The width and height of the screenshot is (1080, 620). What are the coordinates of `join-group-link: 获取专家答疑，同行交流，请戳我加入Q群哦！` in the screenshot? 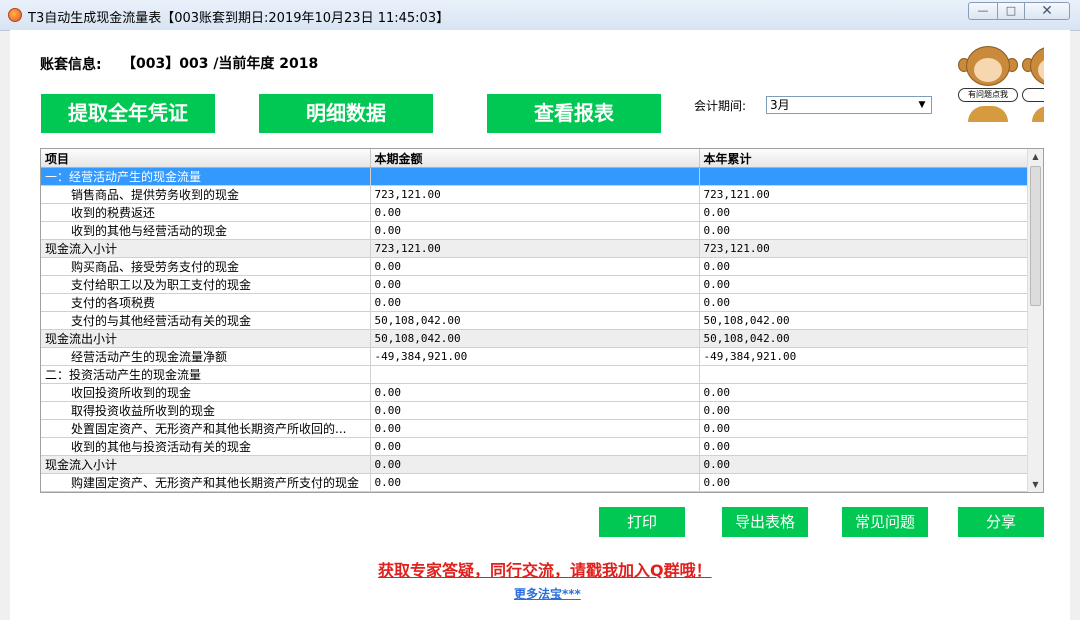 It's located at (545, 569).